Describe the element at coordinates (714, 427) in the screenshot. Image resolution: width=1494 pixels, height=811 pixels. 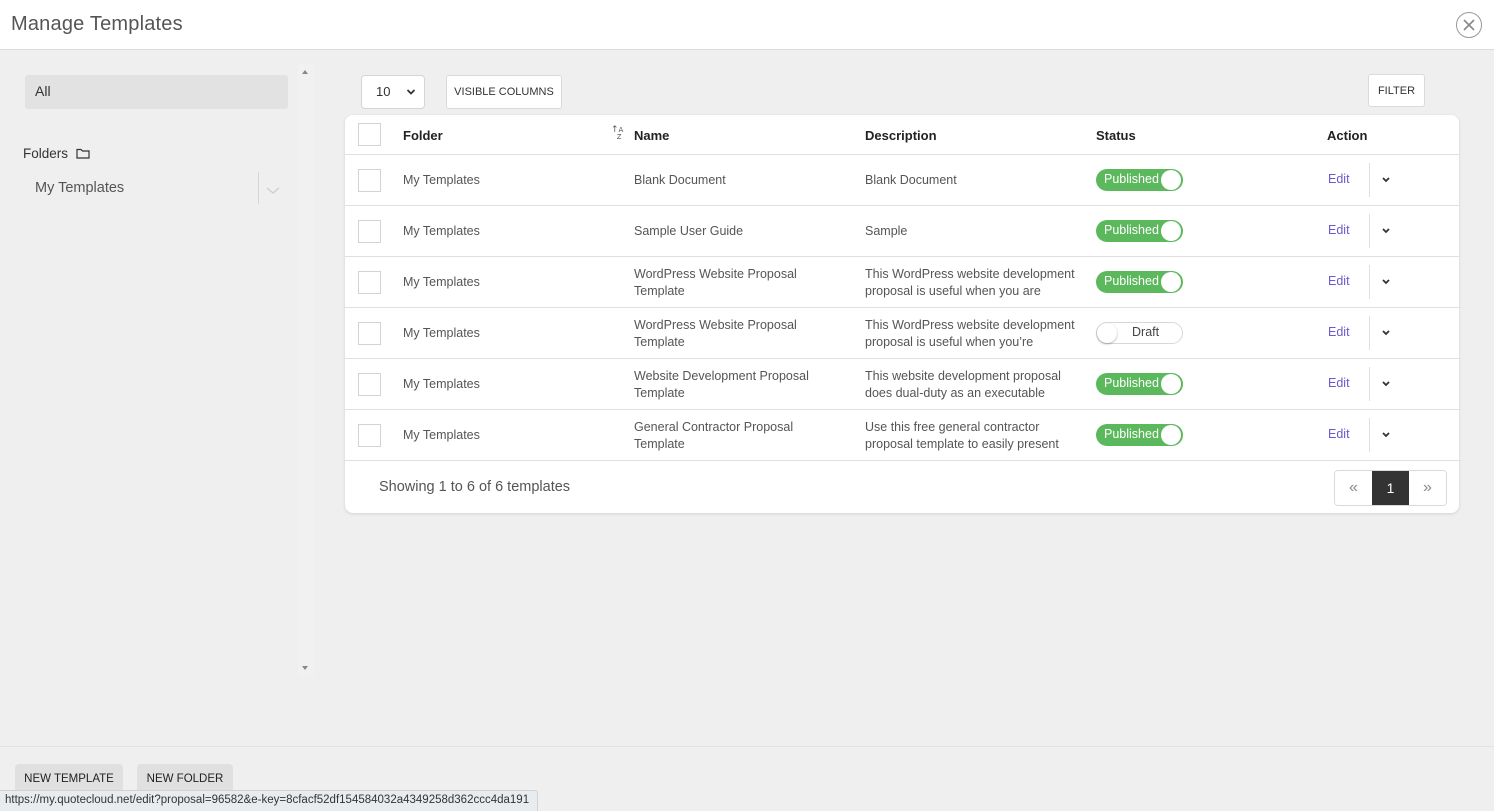
I see `cell-name-line: General Contractor Proposal` at that location.